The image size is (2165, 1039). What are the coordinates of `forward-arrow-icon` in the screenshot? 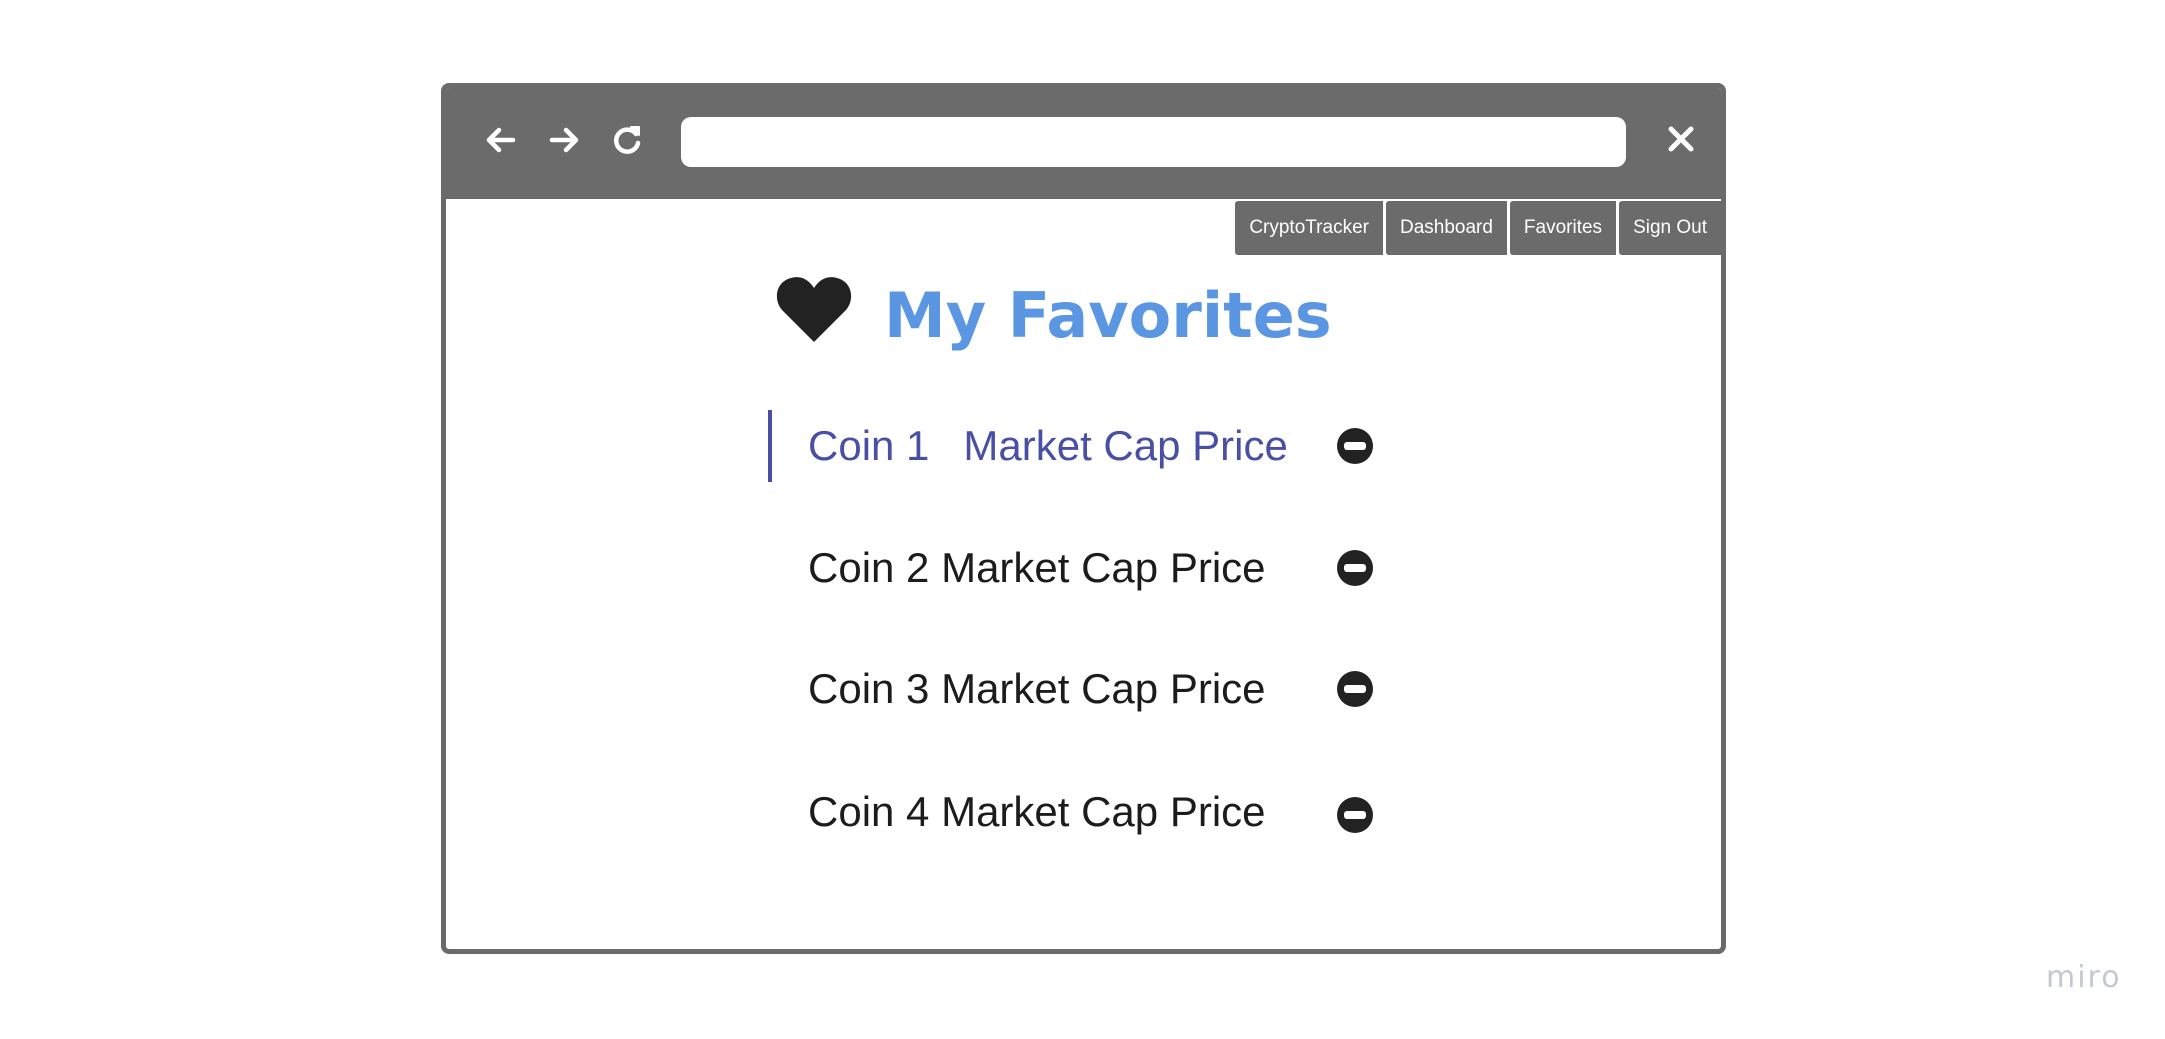 It's located at (564, 140).